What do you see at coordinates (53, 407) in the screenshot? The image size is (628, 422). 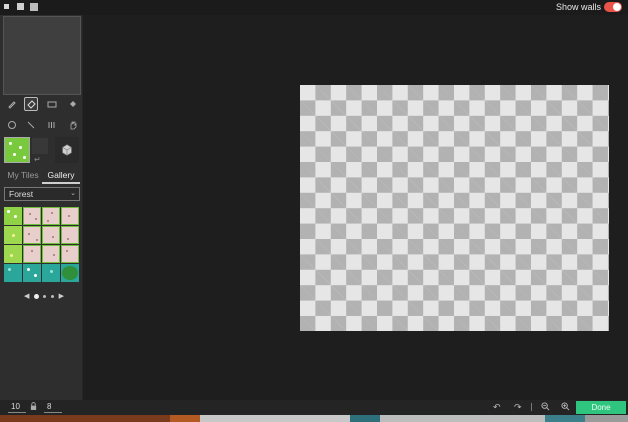 I see `height-input: 8` at bounding box center [53, 407].